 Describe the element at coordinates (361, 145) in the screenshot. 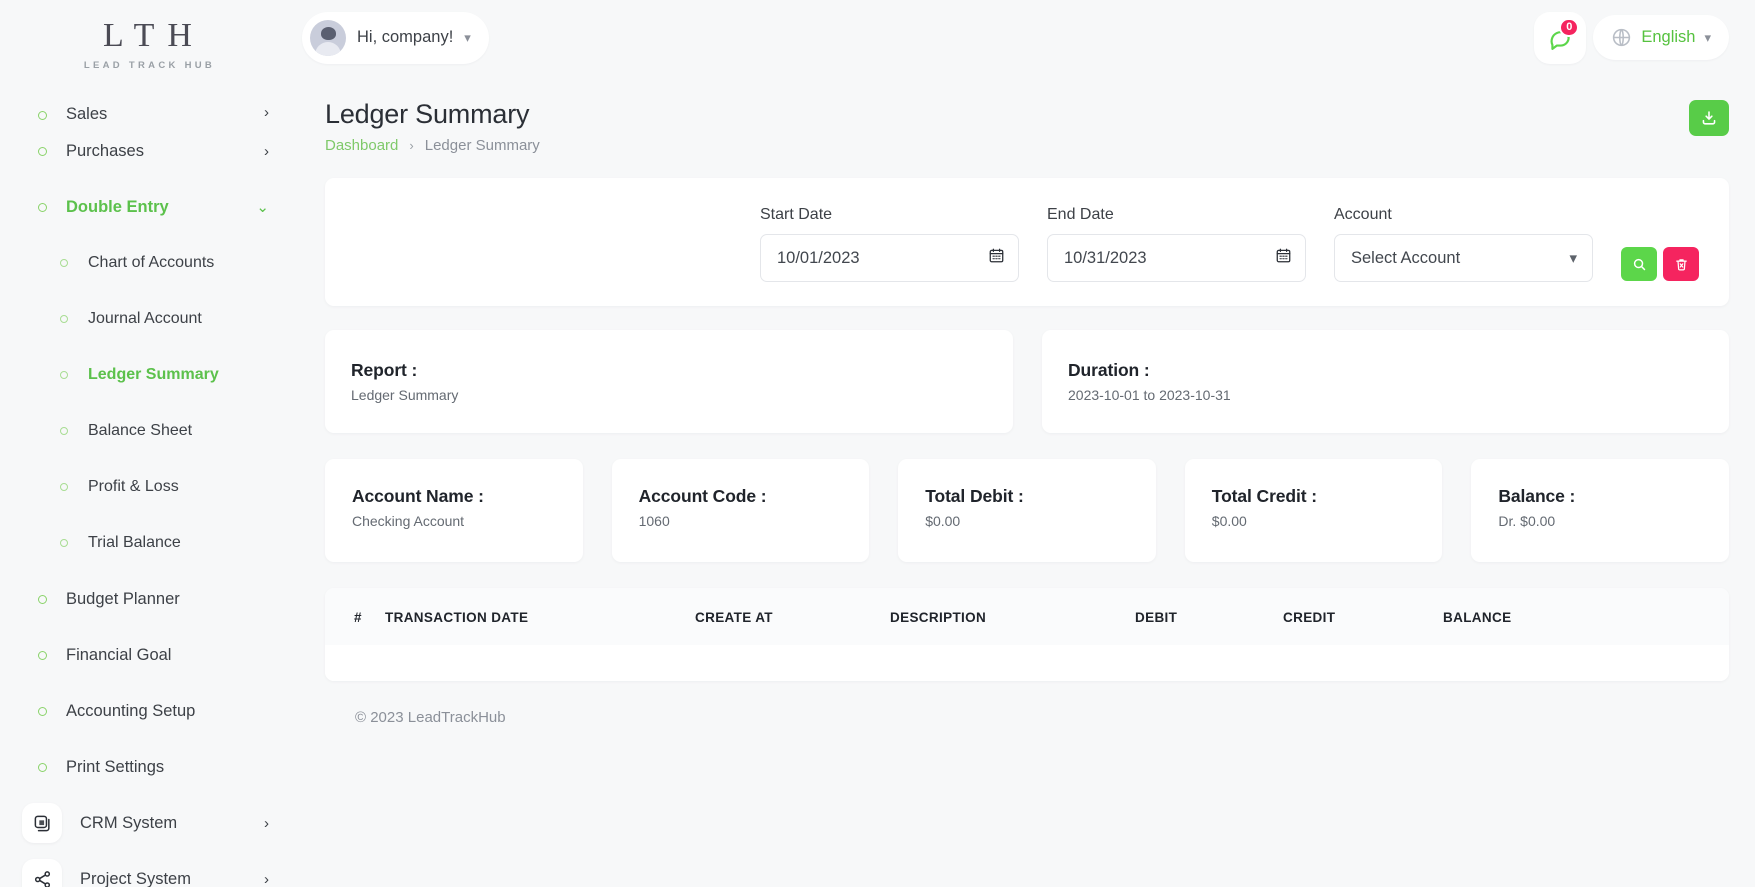

I see `breadcrumb-dashboard-link: Dashboard` at that location.